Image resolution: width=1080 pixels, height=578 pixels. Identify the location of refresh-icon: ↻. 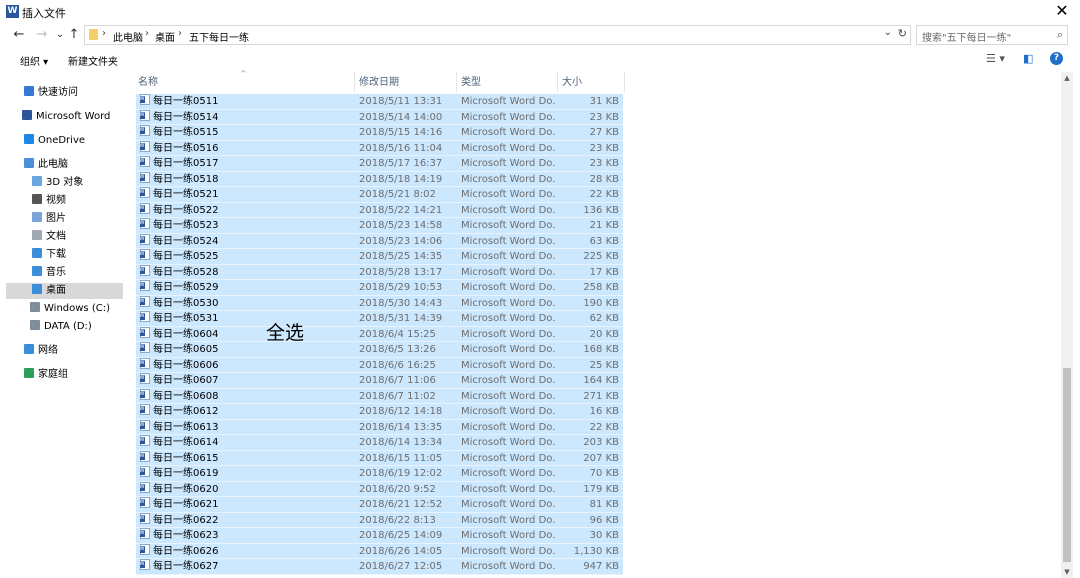
(902, 33).